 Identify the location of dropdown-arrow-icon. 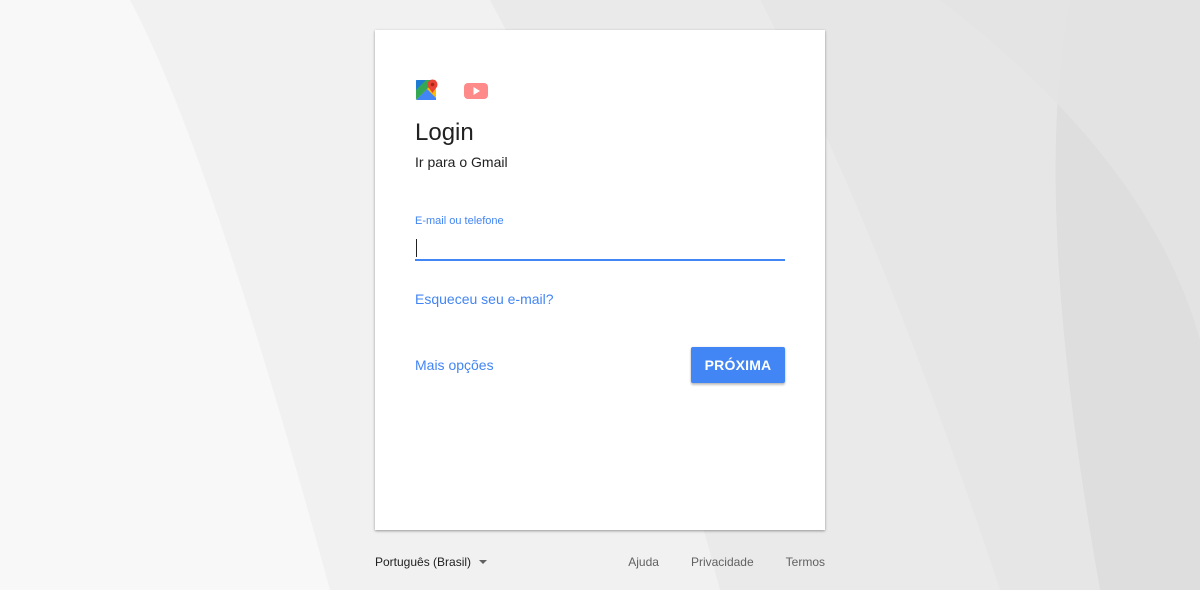
(483, 561).